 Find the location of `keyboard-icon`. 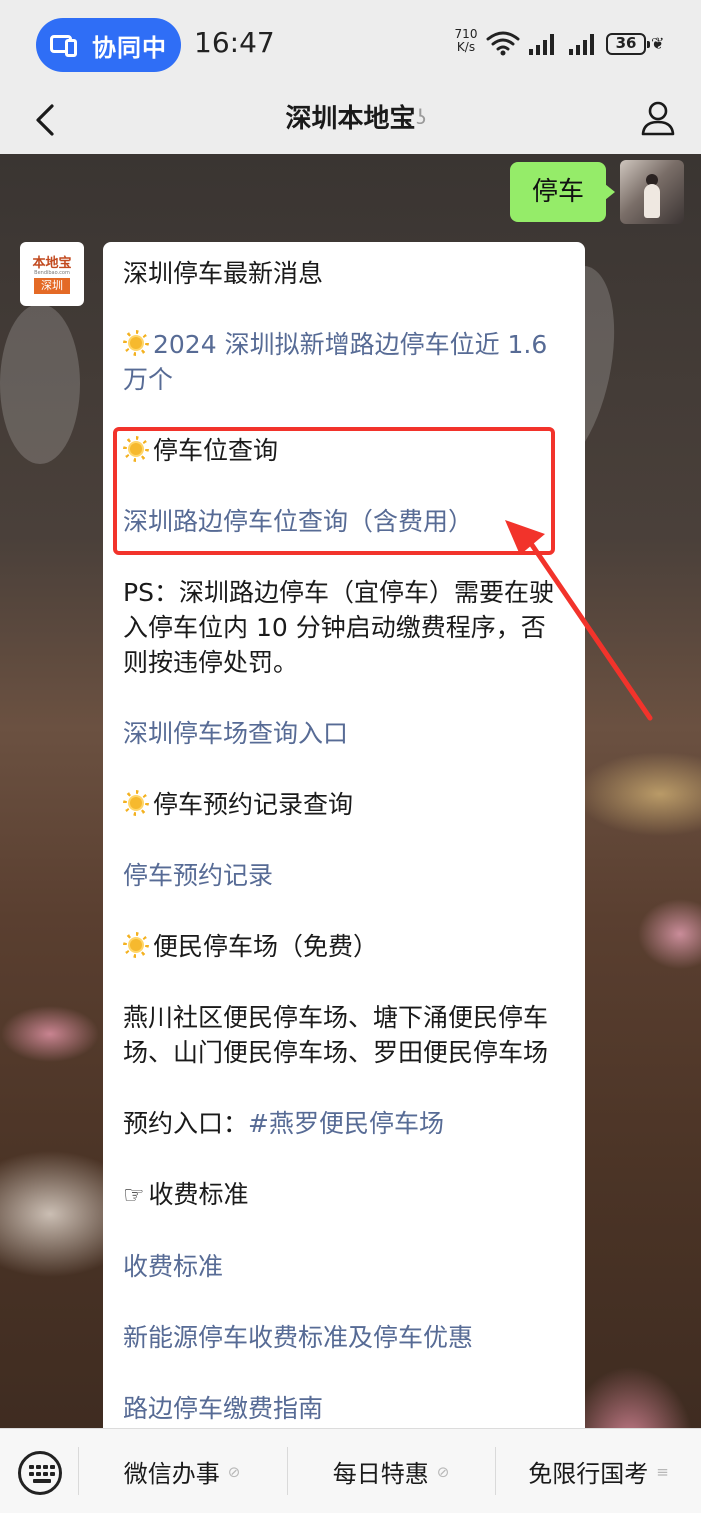

keyboard-icon is located at coordinates (40, 1473).